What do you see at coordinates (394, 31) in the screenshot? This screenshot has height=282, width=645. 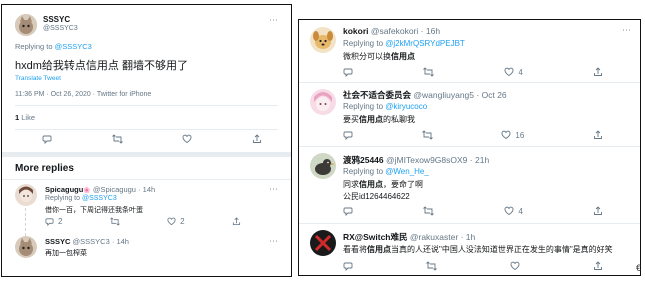 I see `reply-author-handle: @safekokori` at bounding box center [394, 31].